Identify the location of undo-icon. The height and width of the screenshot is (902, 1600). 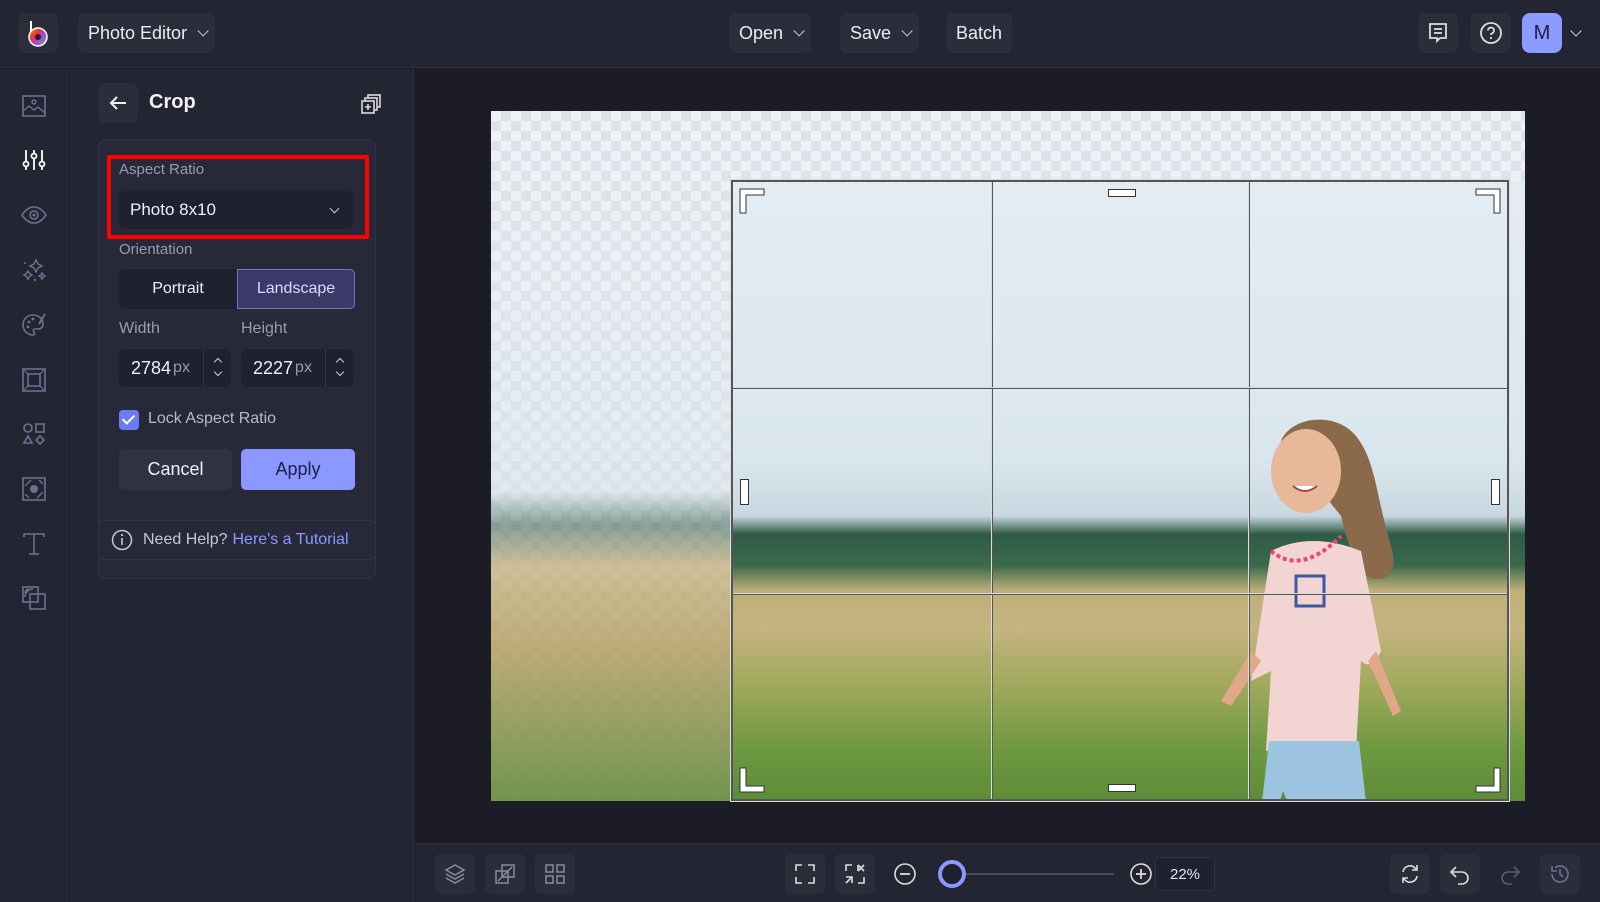
(1459, 875).